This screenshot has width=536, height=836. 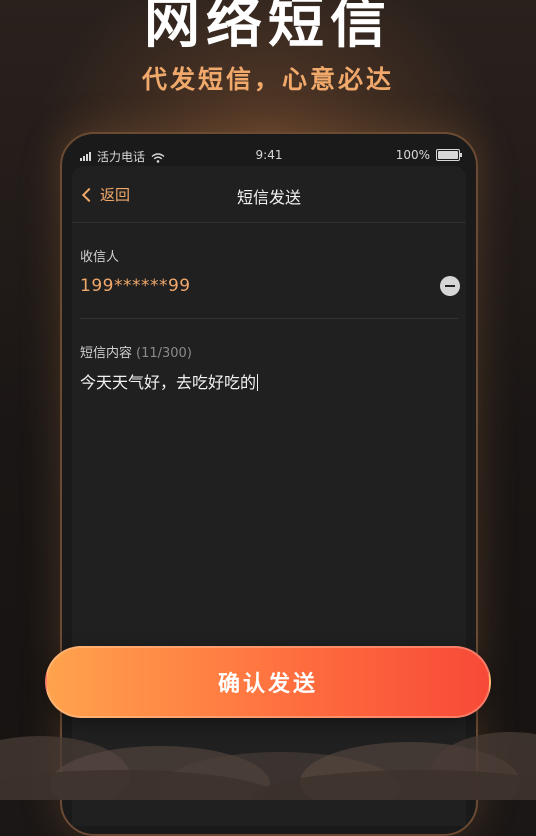 I want to click on minus-icon, so click(x=450, y=286).